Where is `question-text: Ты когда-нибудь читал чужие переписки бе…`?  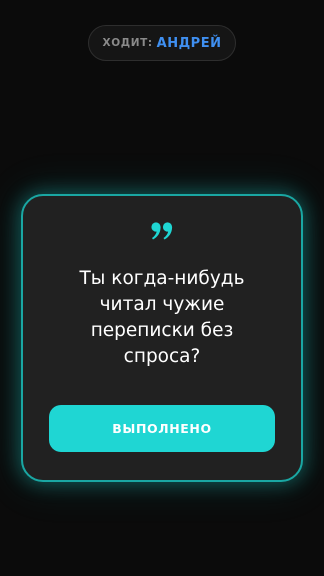 question-text: Ты когда-нибудь читал чужие переписки бе… is located at coordinates (162, 317).